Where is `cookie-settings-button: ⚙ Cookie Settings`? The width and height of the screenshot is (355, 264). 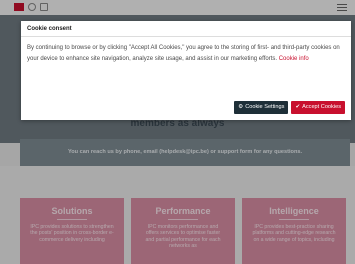 cookie-settings-button: ⚙ Cookie Settings is located at coordinates (261, 107).